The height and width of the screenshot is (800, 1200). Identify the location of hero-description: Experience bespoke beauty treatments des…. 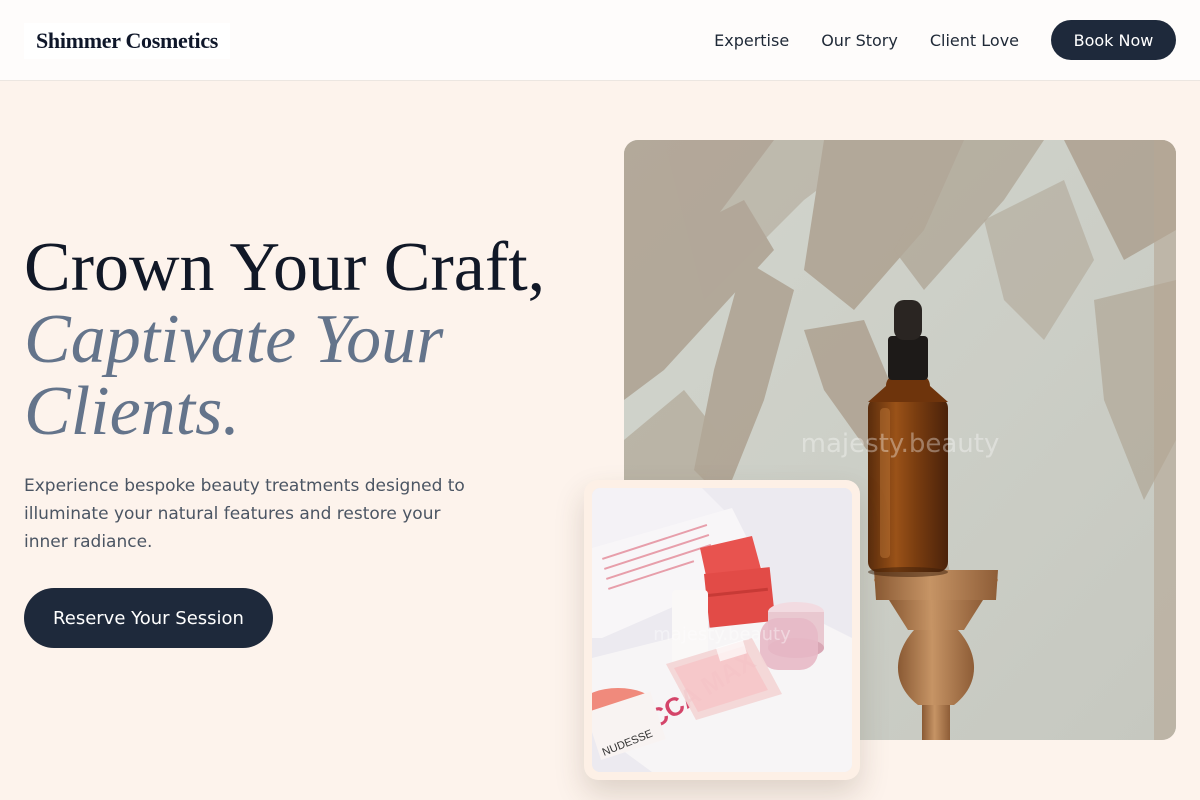
(244, 514).